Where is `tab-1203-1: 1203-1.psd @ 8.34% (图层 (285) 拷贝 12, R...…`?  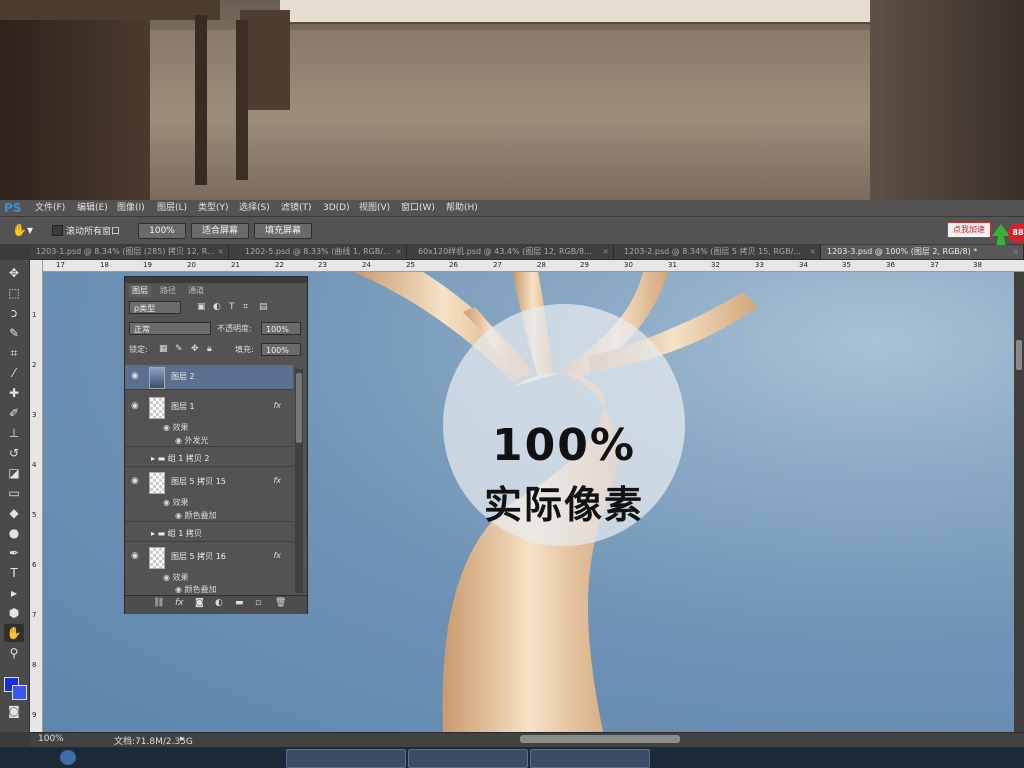 tab-1203-1: 1203-1.psd @ 8.34% (图层 (285) 拷贝 12, R...… is located at coordinates (129, 252).